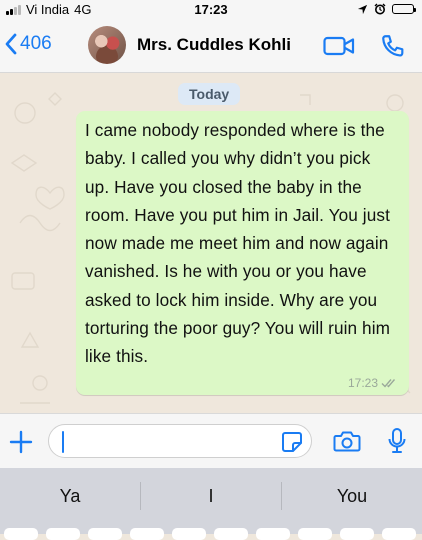  I want to click on video-call-icon, so click(339, 46).